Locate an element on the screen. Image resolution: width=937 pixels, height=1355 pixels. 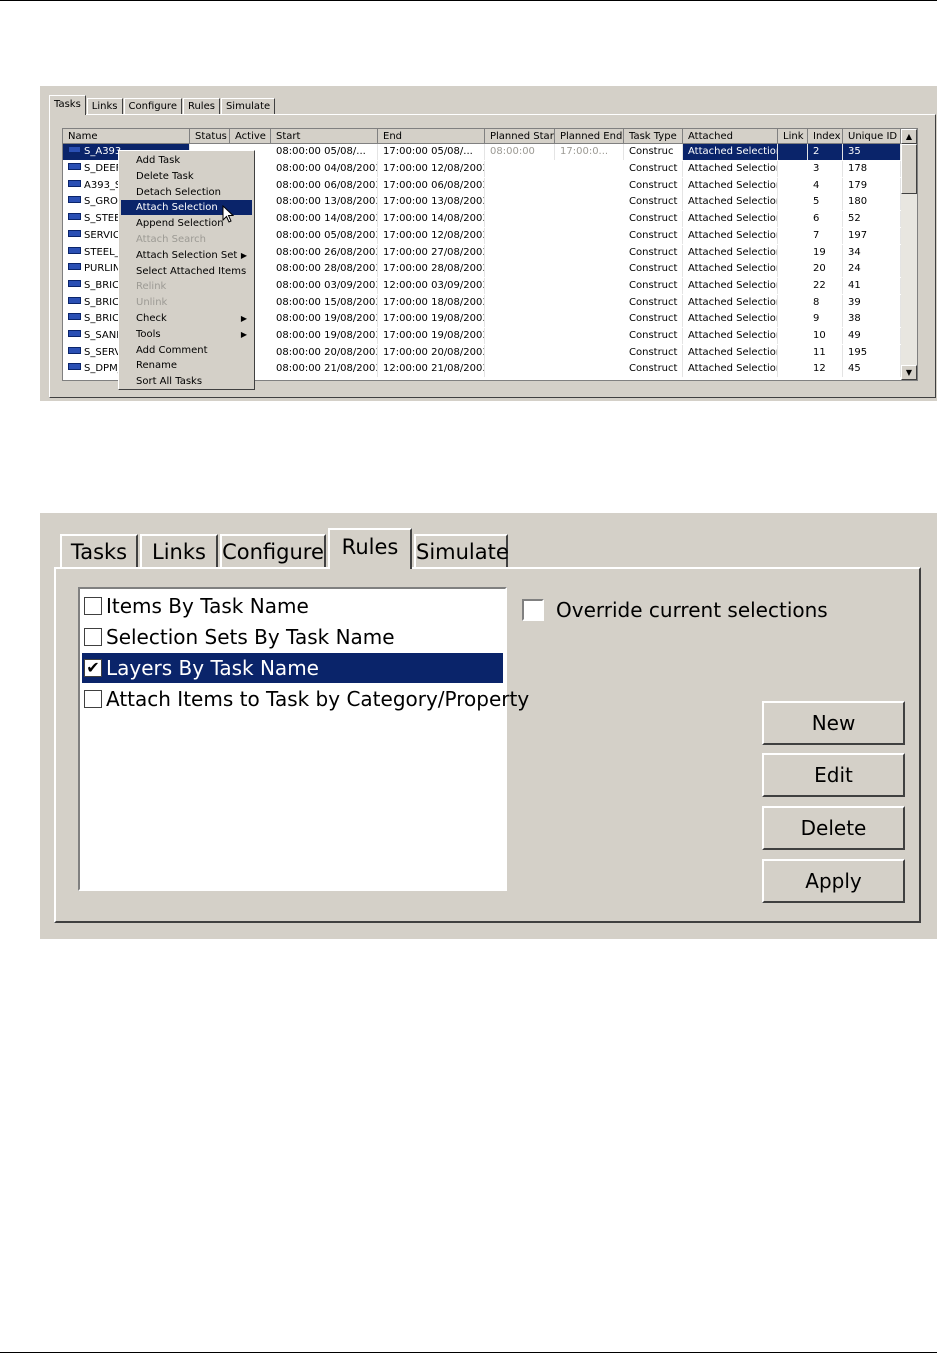
task-name: PURLIN is located at coordinates (102, 269).